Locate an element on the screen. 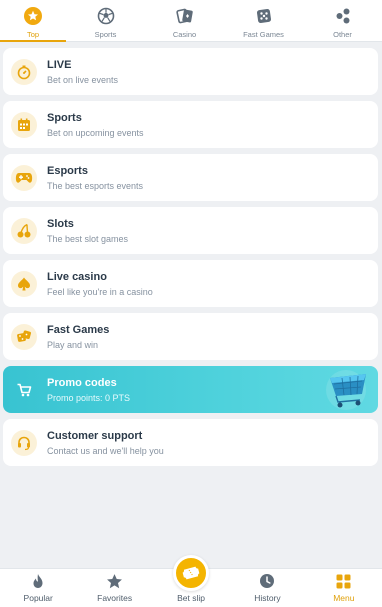 This screenshot has width=382, height=607. top-tab-bar: Top Sports Casino Fast Games Other is located at coordinates (191, 21).